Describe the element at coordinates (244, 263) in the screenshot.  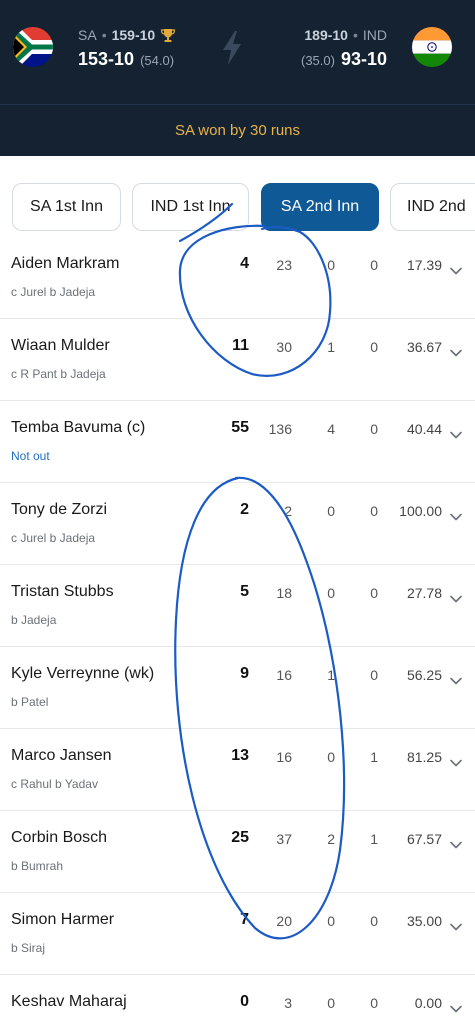
I see `runs-value: 4` at that location.